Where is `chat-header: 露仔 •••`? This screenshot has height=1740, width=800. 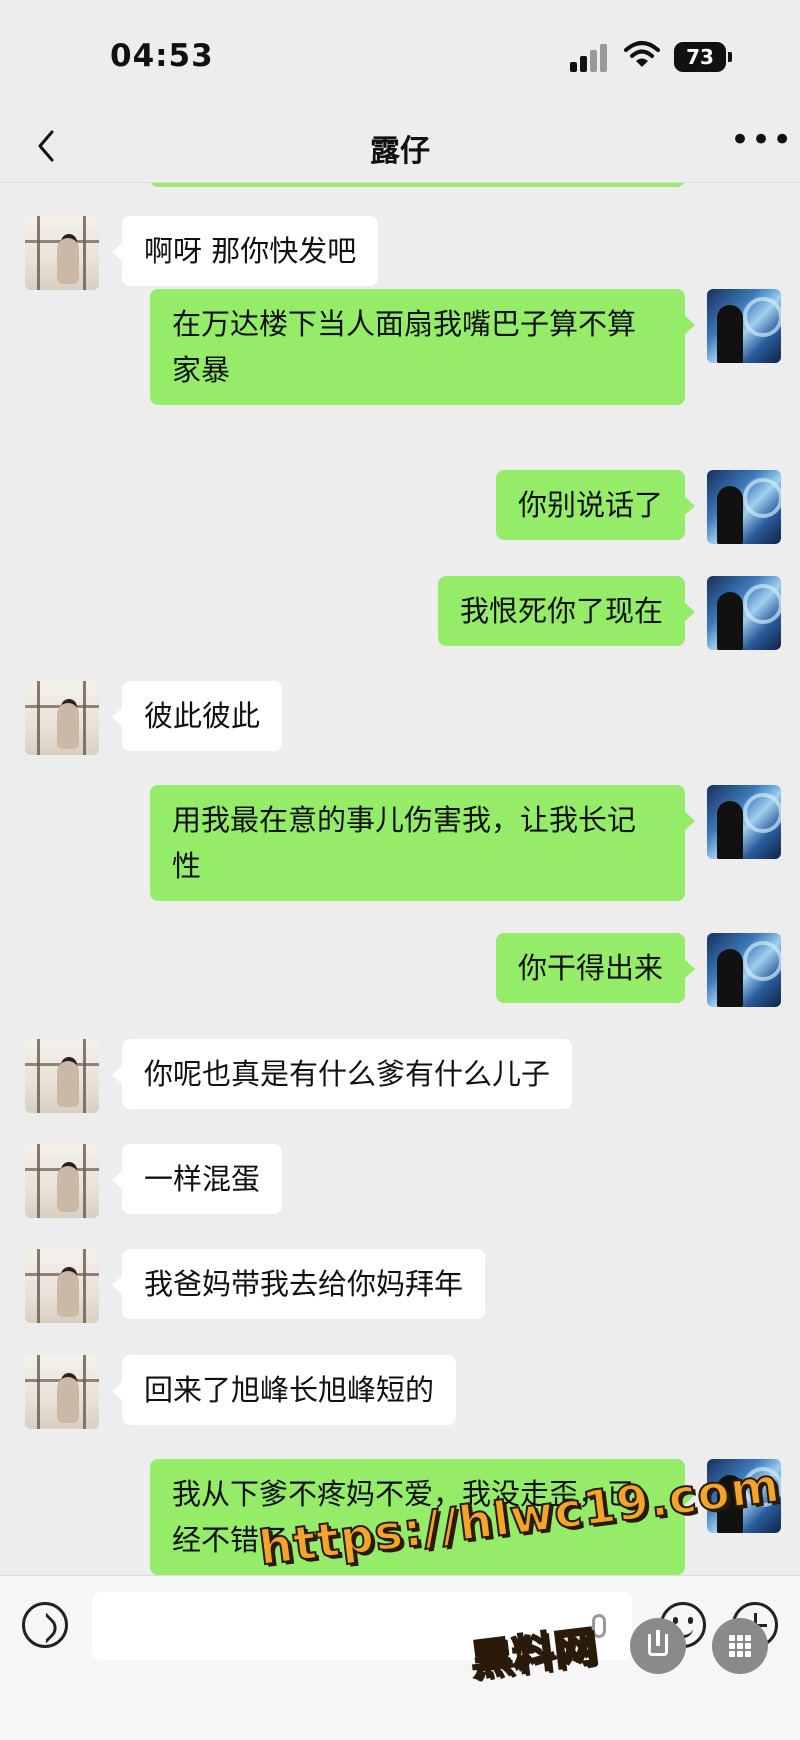 chat-header: 露仔 ••• is located at coordinates (400, 146).